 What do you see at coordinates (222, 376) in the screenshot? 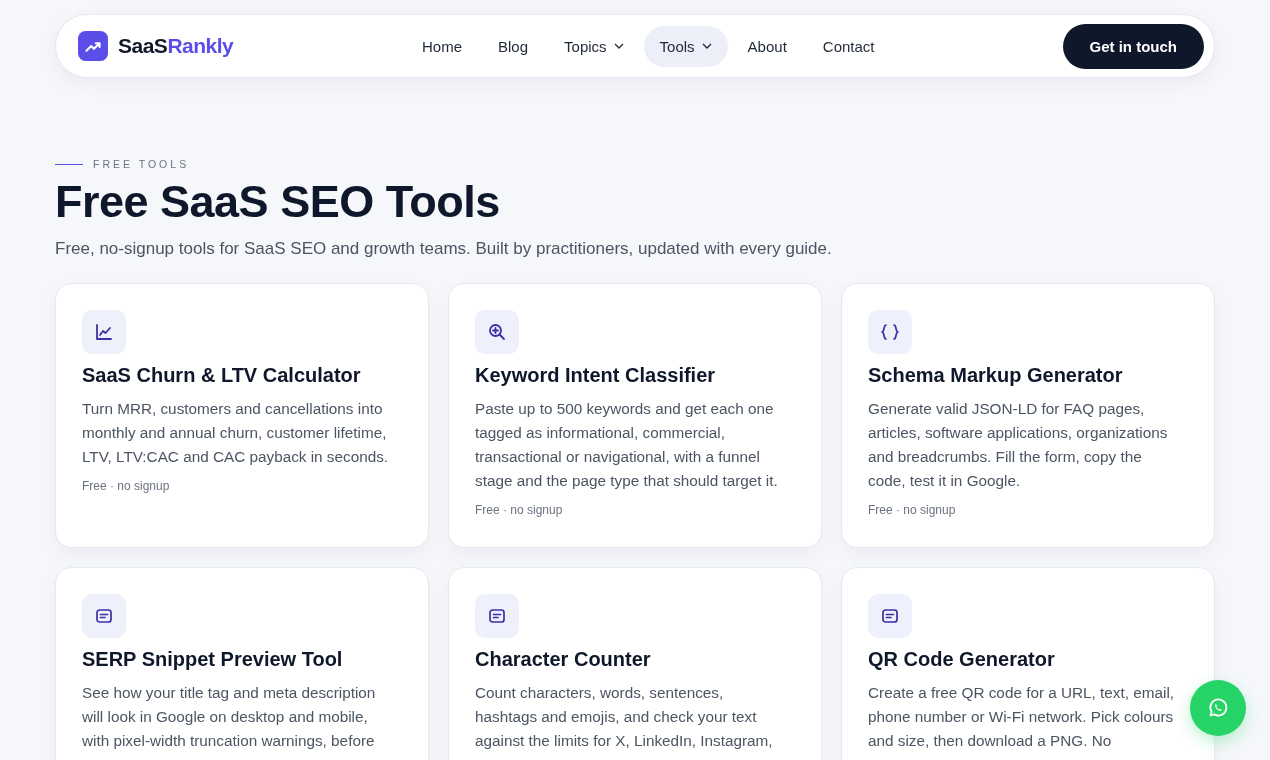
I see `tool-title: SaaS Churn & LTV Calculator` at bounding box center [222, 376].